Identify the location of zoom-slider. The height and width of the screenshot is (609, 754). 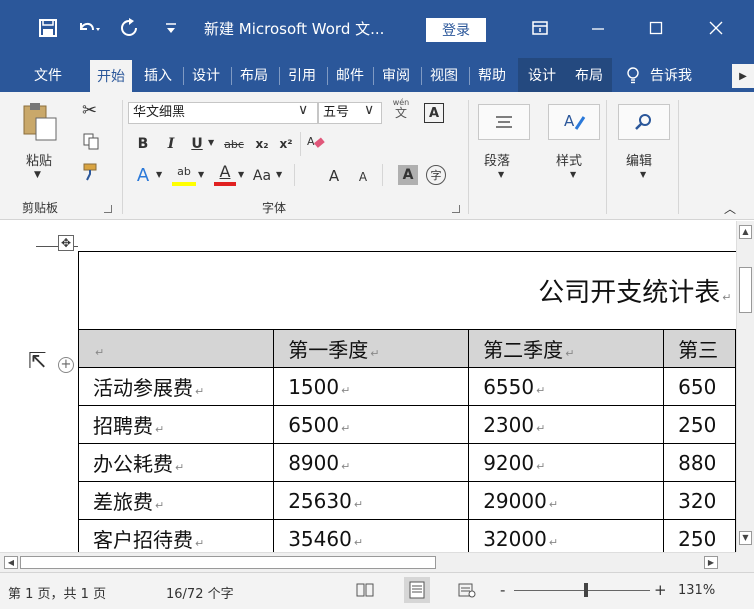
(582, 590).